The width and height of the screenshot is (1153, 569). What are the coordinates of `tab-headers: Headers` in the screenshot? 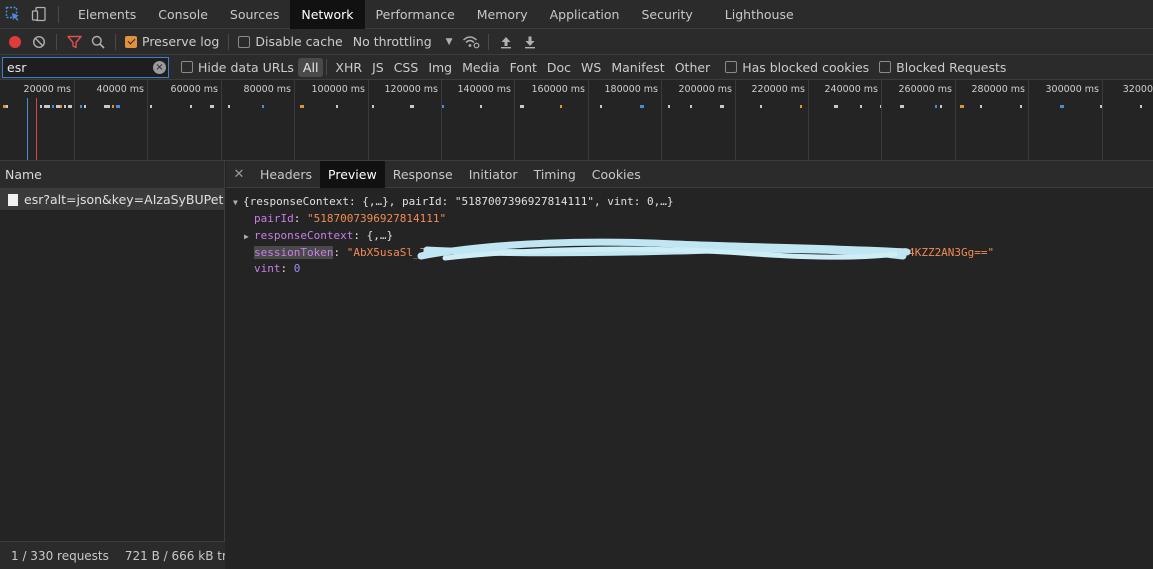 It's located at (286, 174).